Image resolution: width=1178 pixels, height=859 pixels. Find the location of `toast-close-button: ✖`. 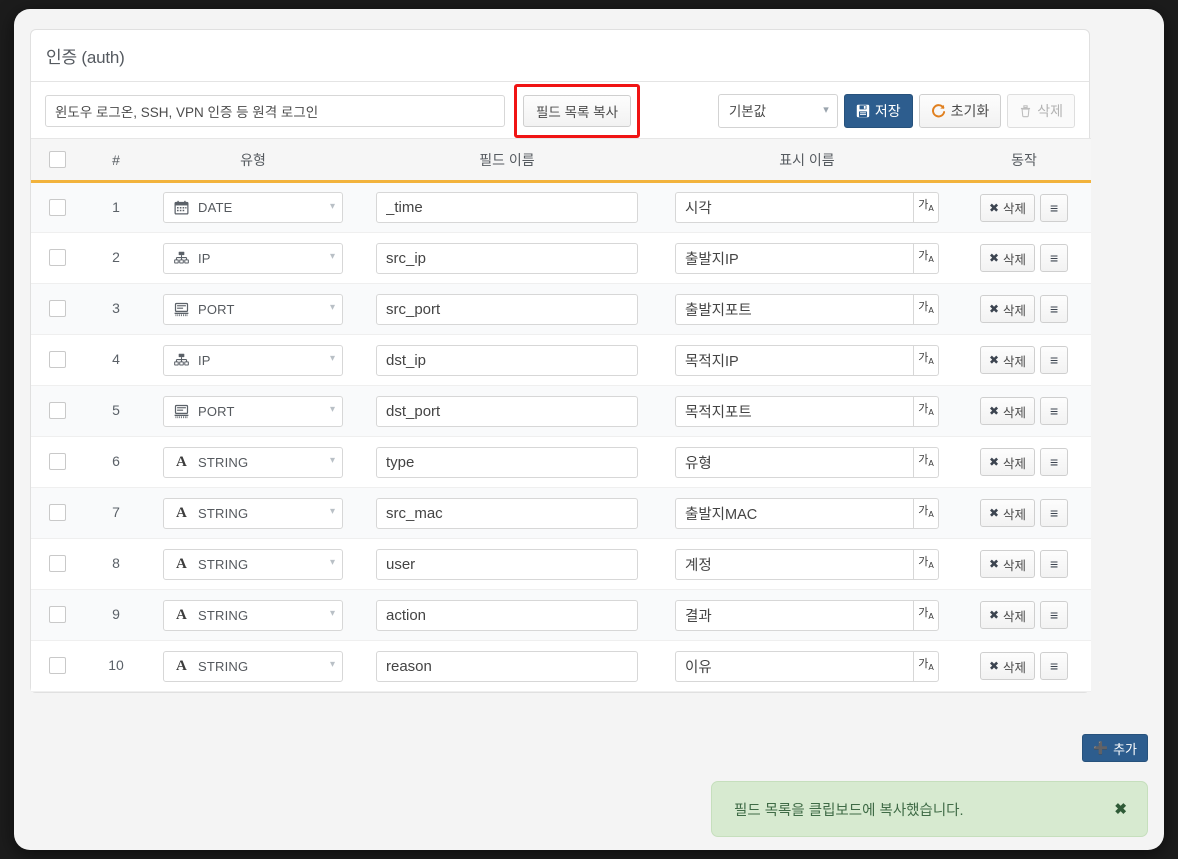

toast-close-button: ✖ is located at coordinates (1120, 809).